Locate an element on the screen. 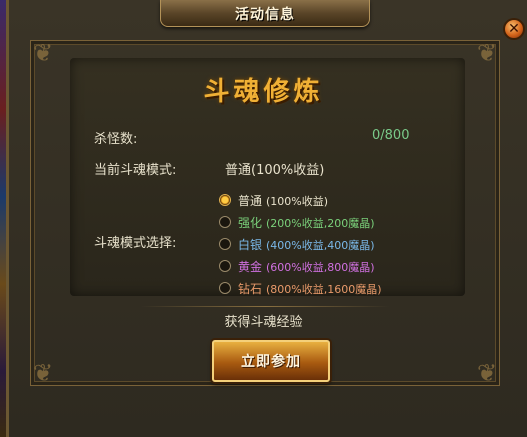  mode-option-desc: (400%收益,400魔晶) is located at coordinates (320, 245).